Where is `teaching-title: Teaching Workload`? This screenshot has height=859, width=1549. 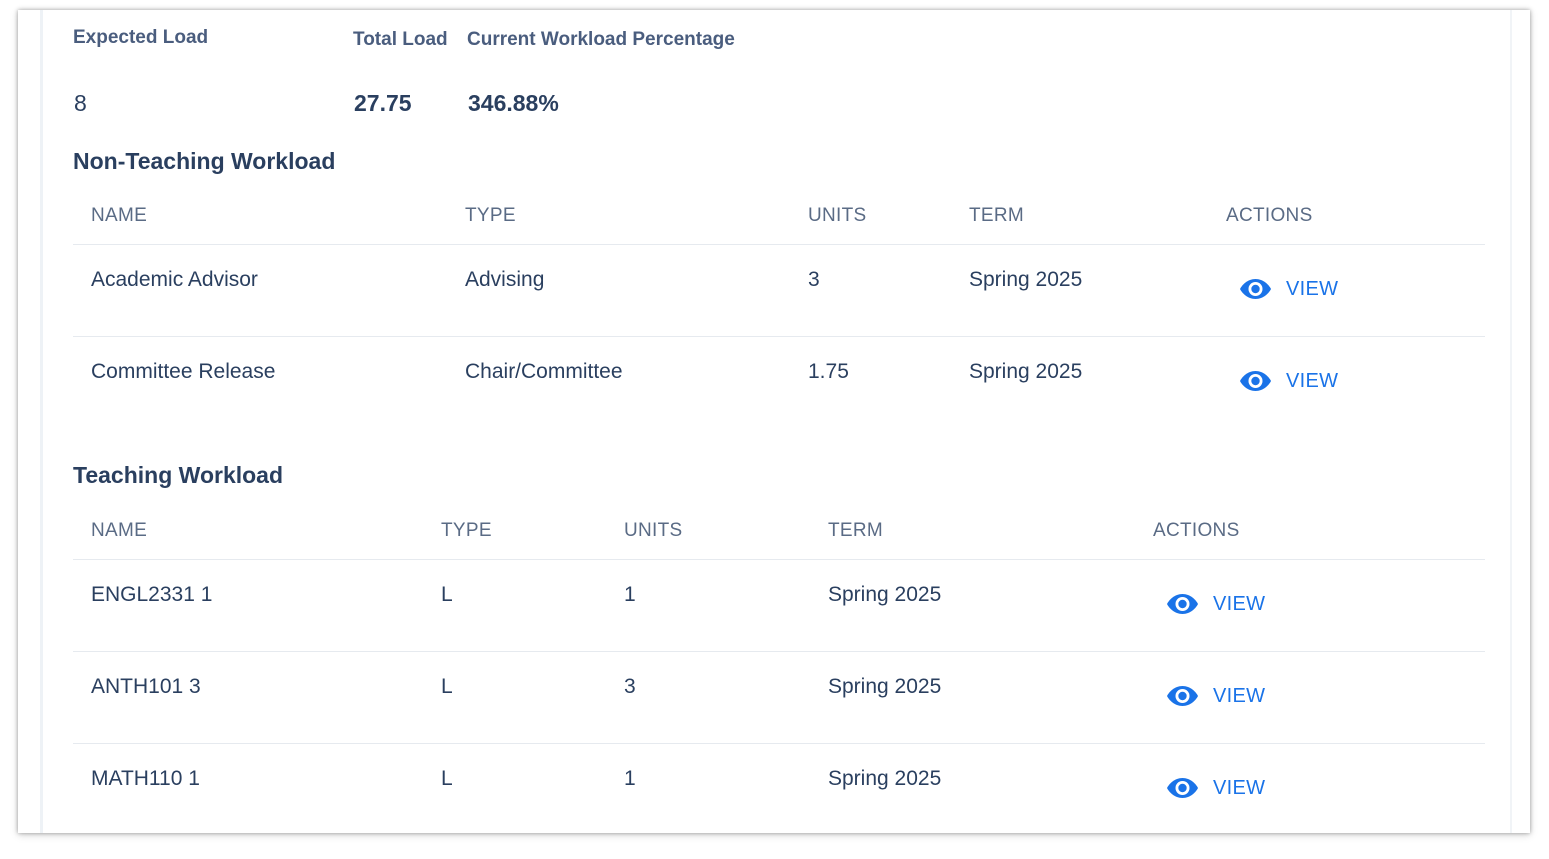
teaching-title: Teaching Workload is located at coordinates (178, 475).